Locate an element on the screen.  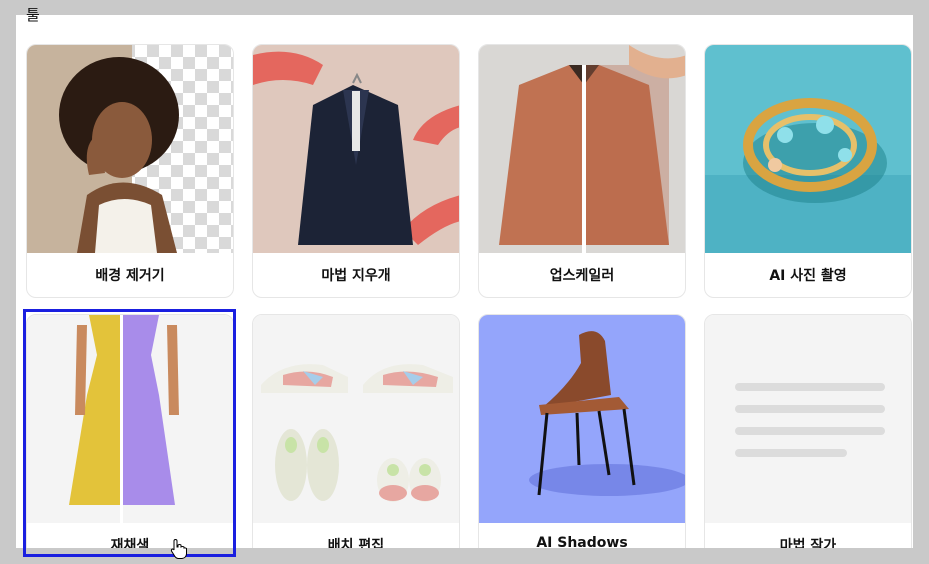
batch-edit-thumbnail is located at coordinates (356, 419).